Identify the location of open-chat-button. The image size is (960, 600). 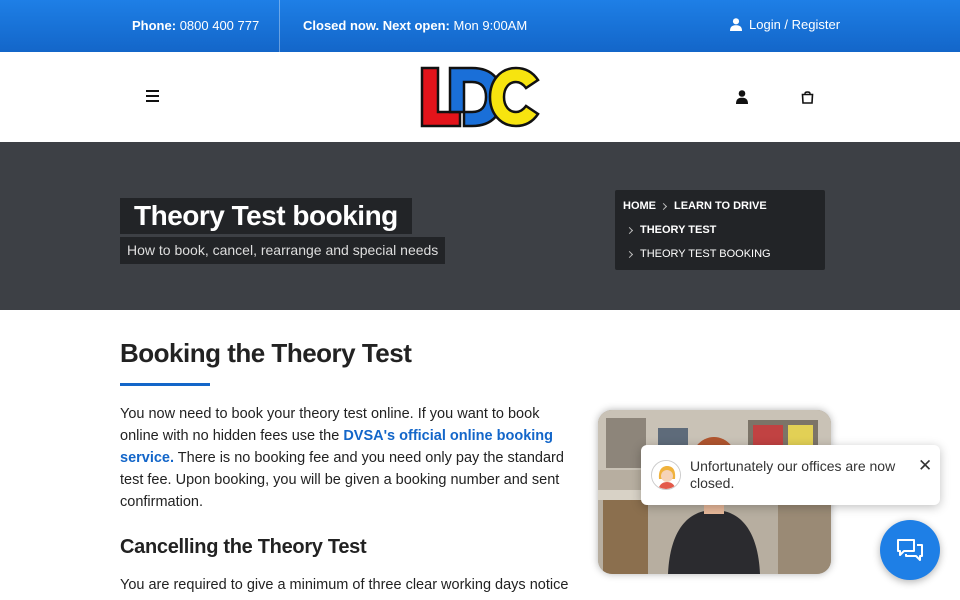
(910, 550).